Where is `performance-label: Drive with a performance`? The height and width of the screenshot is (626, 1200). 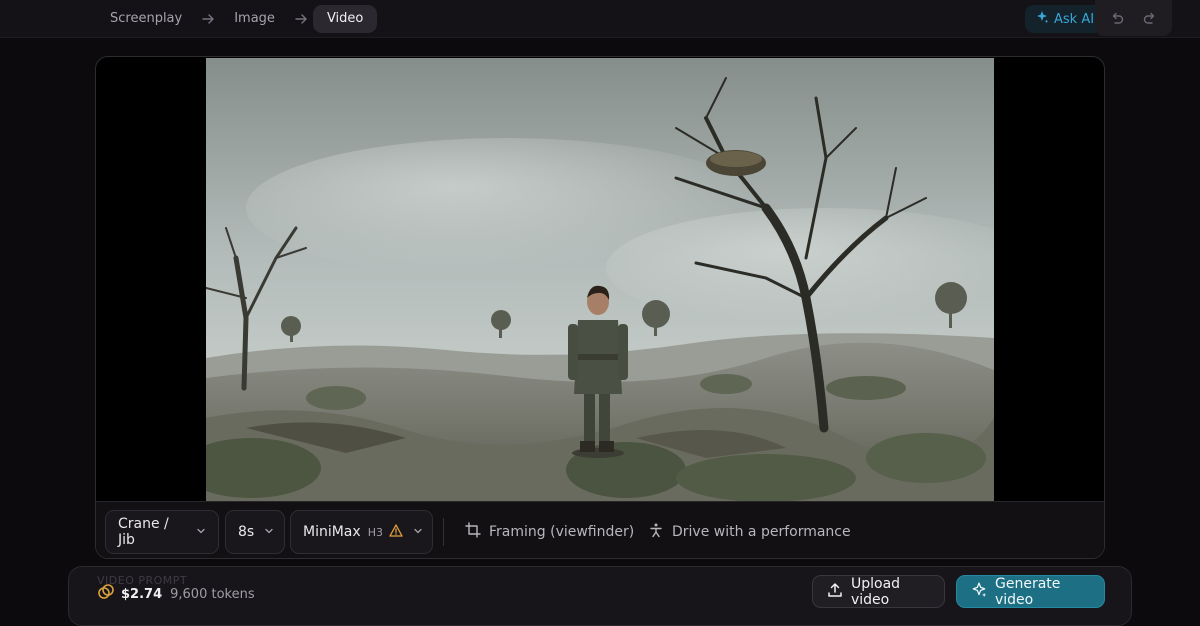 performance-label: Drive with a performance is located at coordinates (761, 532).